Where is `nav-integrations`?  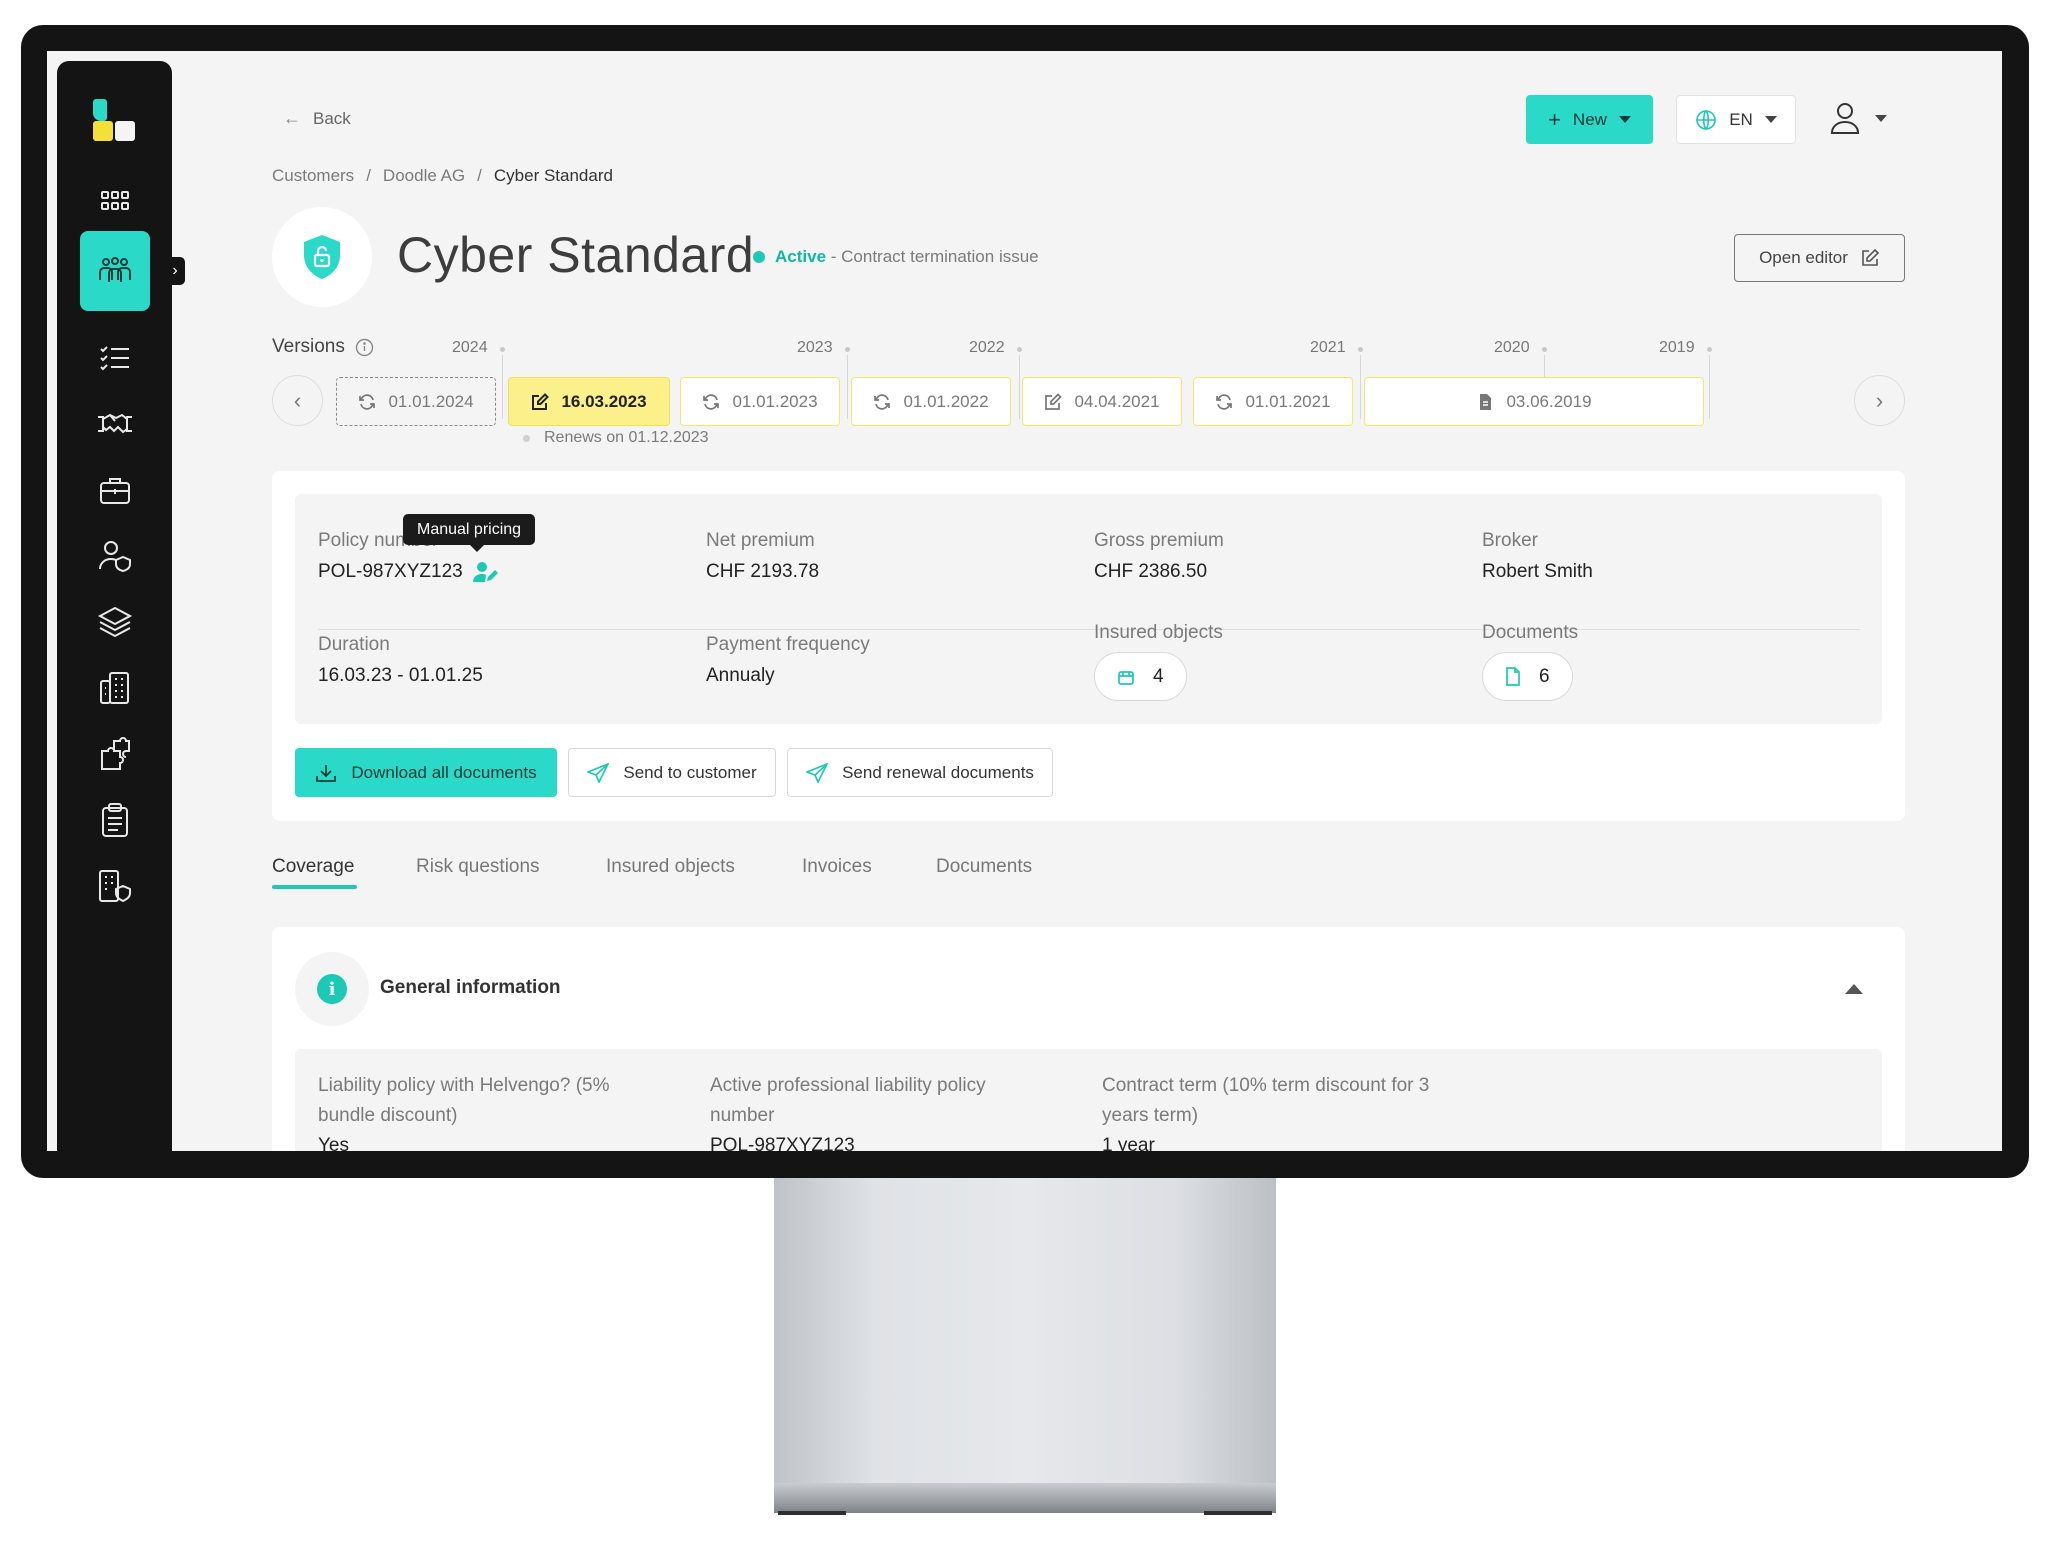 nav-integrations is located at coordinates (115, 754).